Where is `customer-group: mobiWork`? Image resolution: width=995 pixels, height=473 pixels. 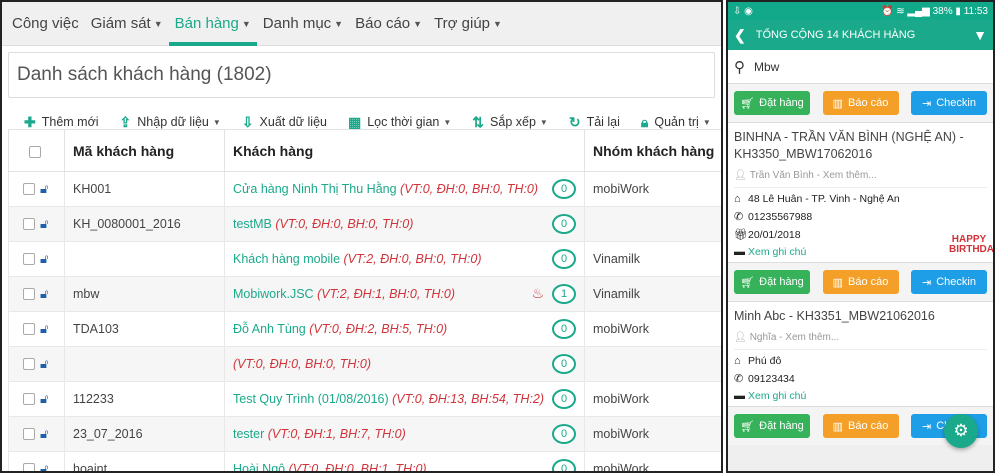 customer-group: mobiWork is located at coordinates (652, 461).